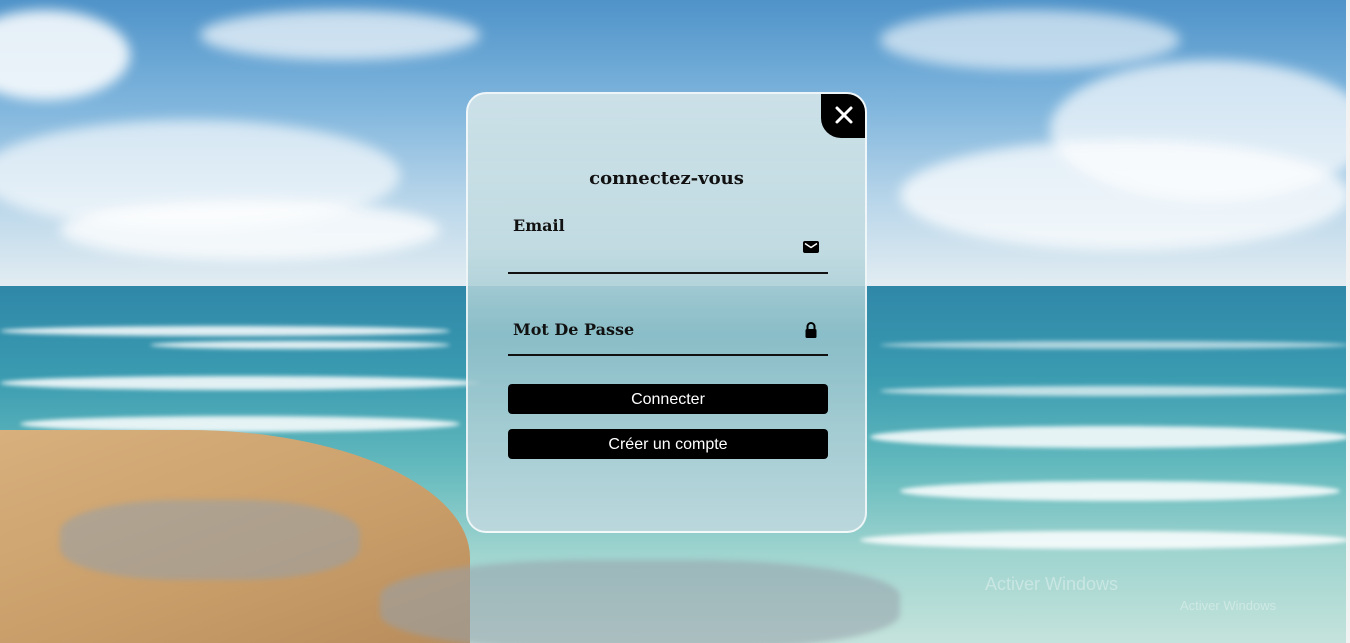 The width and height of the screenshot is (1350, 643). I want to click on login-button: Connecter, so click(668, 399).